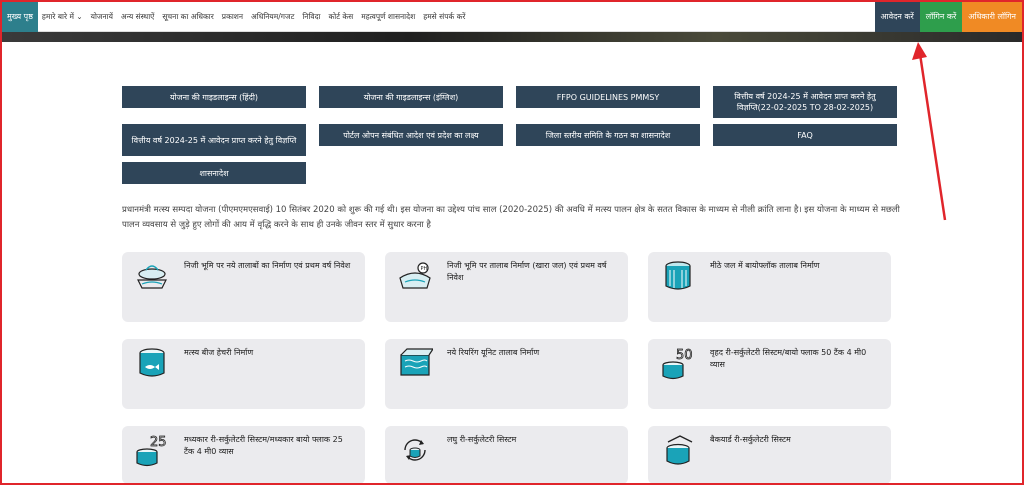  I want to click on scheme-card-backyard-ras: बैकयार्ड री-सर्कुलेटरी सिस्टम, so click(769, 455).